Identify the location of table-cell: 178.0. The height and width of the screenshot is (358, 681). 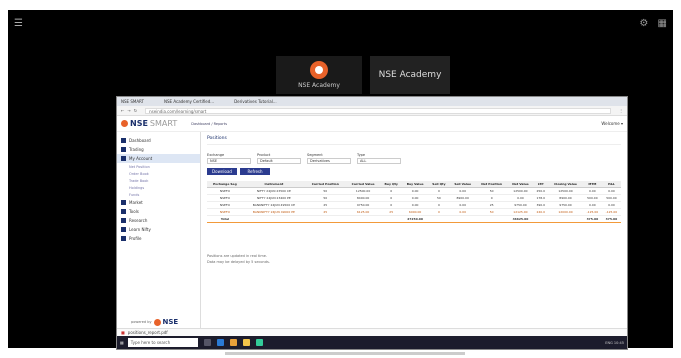
(541, 198).